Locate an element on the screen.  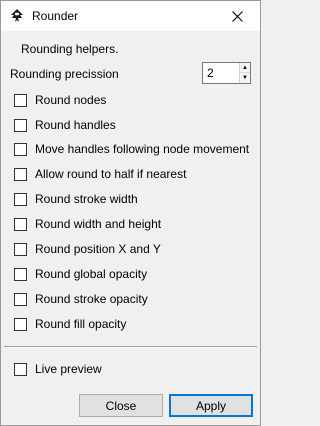
precision-spinbox: 2 ▲ ▼ is located at coordinates (226, 73).